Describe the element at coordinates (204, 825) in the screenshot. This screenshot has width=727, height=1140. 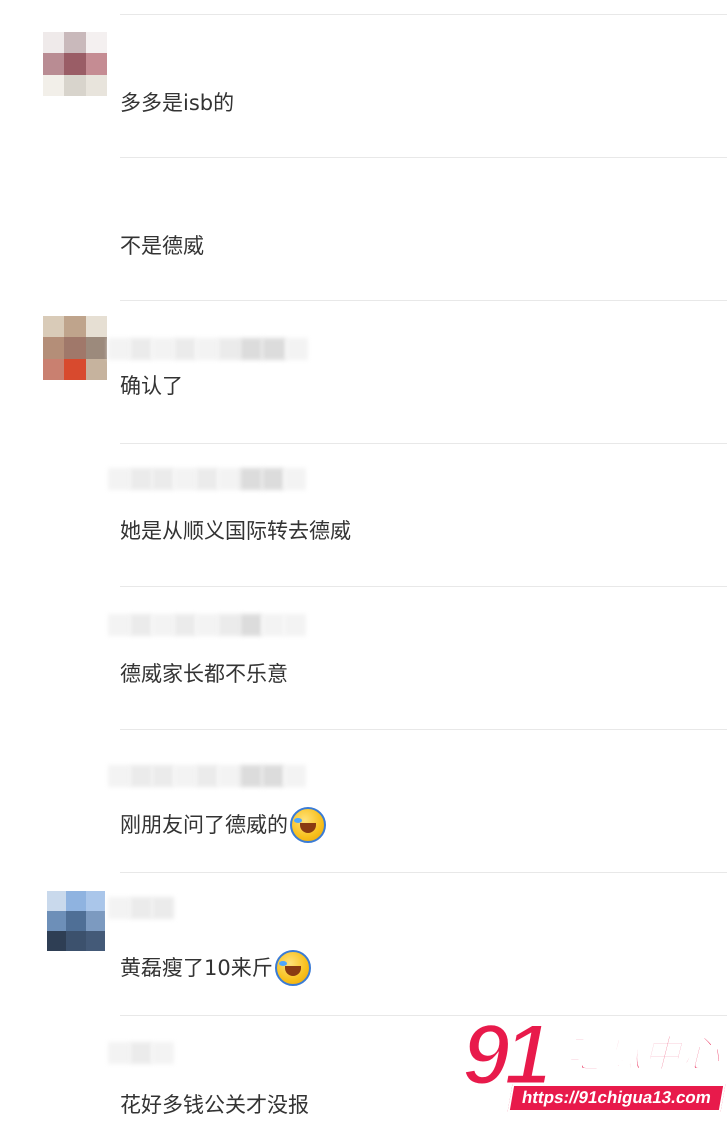
I see `comment-body: 刚朋友问了德威的` at that location.